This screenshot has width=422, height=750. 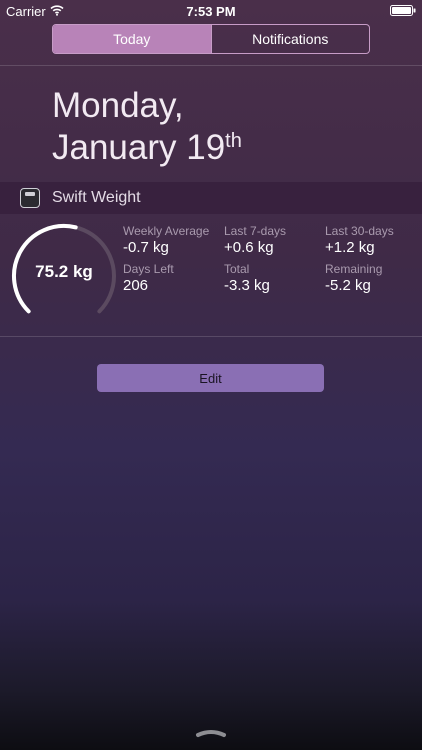 I want to click on stat-value: -3.3 kg, so click(x=247, y=285).